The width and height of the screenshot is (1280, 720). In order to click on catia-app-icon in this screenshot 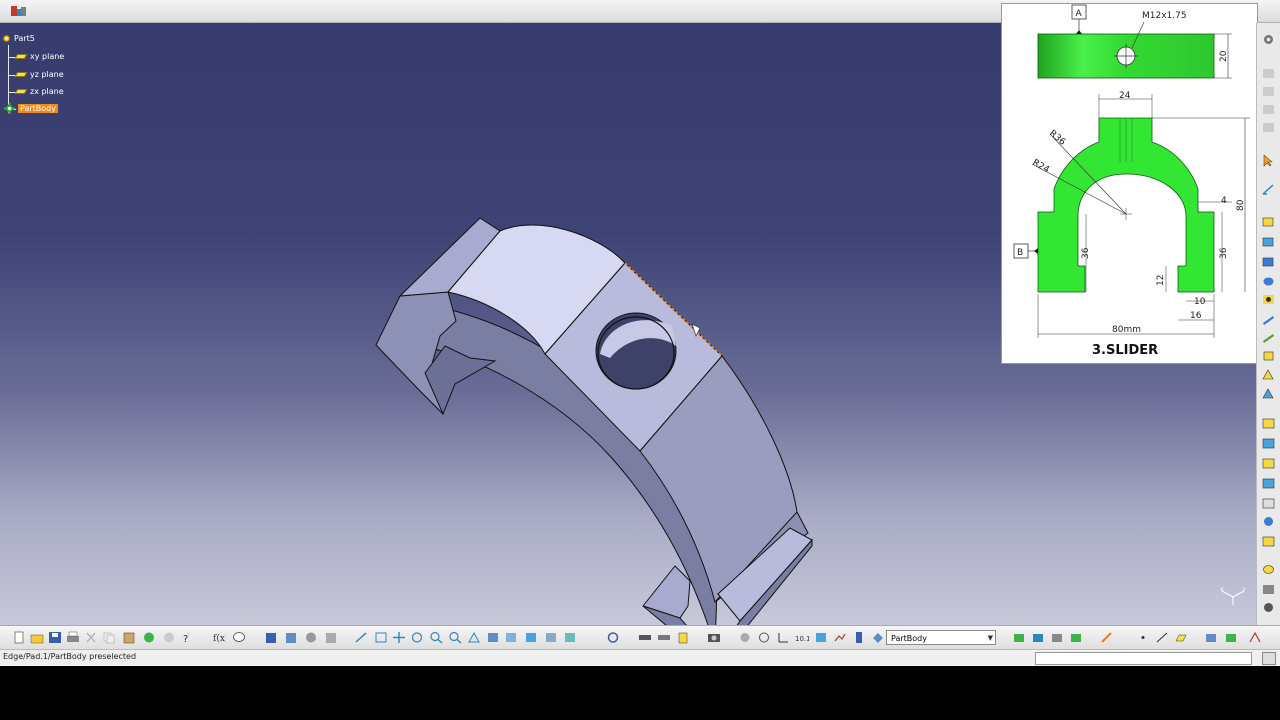, I will do `click(19, 11)`.